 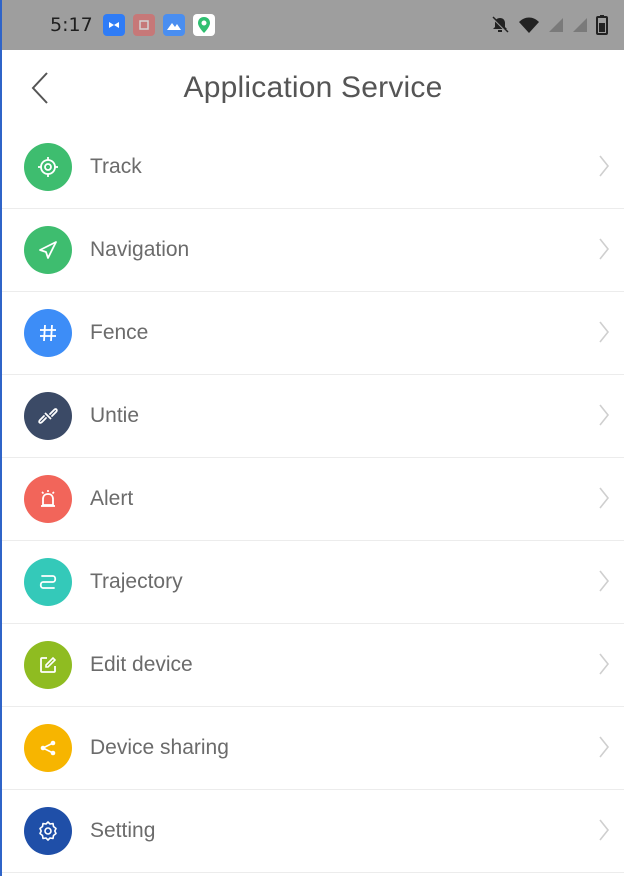 I want to click on page-title: Application Service, so click(x=313, y=87).